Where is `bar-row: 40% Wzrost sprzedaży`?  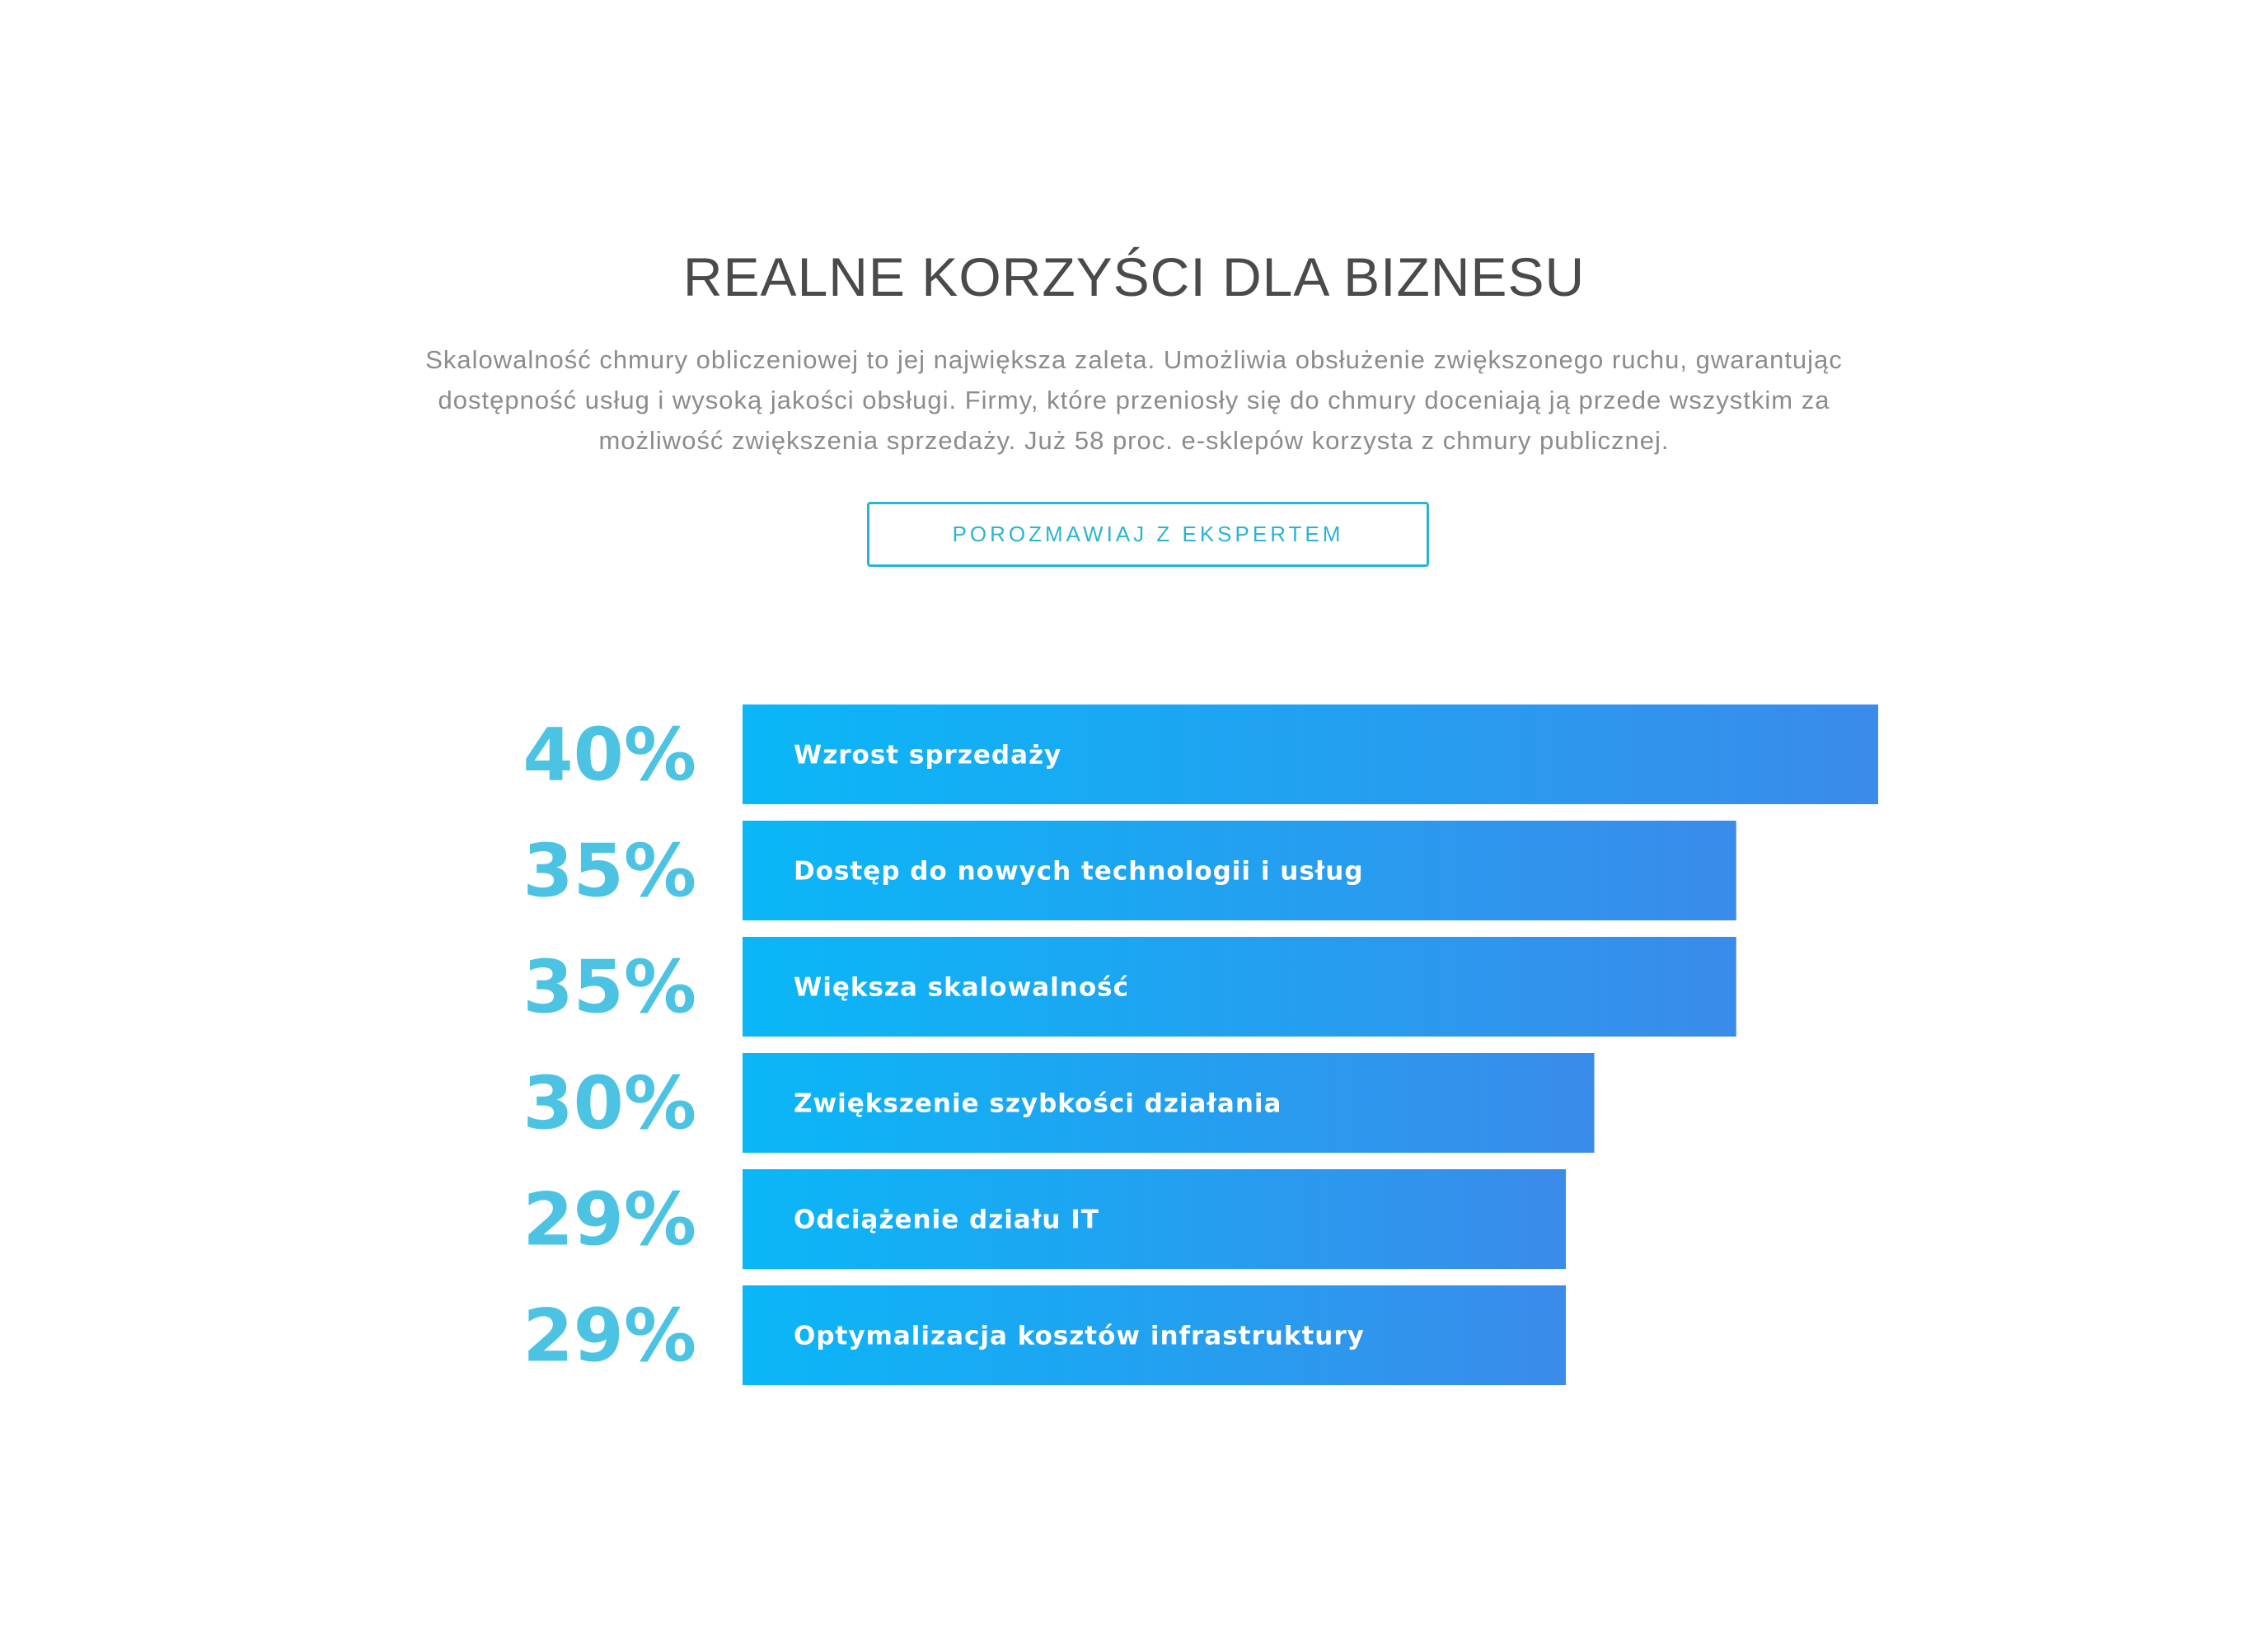
bar-row: 40% Wzrost sprzedaży is located at coordinates (1200, 754).